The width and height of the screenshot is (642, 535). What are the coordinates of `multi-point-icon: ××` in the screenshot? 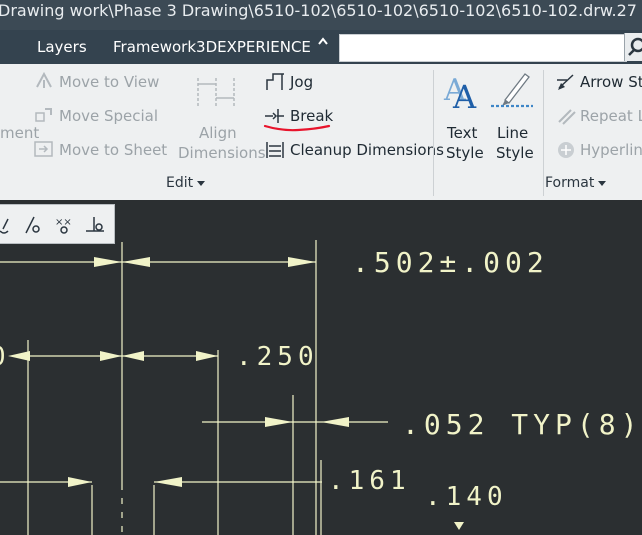 It's located at (63, 225).